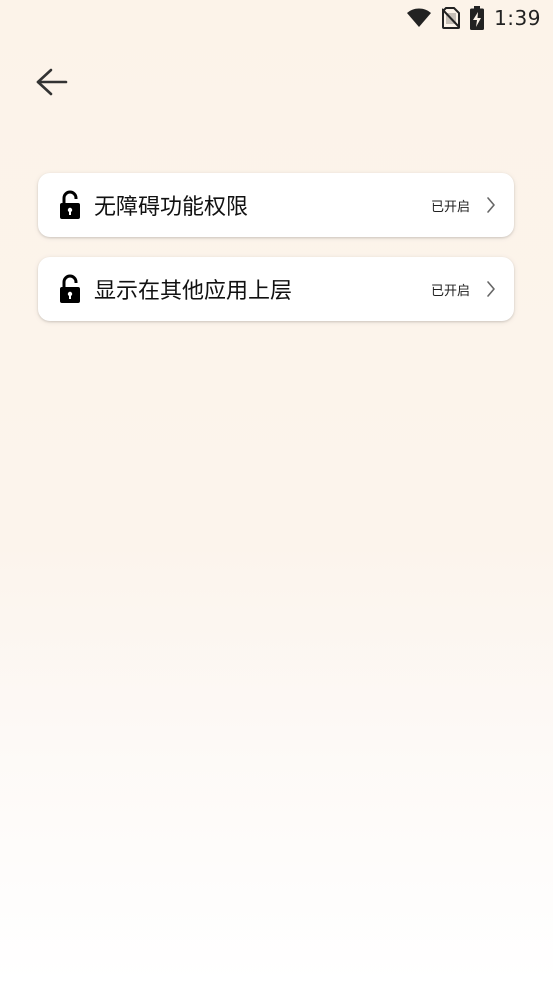  Describe the element at coordinates (193, 291) in the screenshot. I see `permission-label: 显示在其他应用上层` at that location.